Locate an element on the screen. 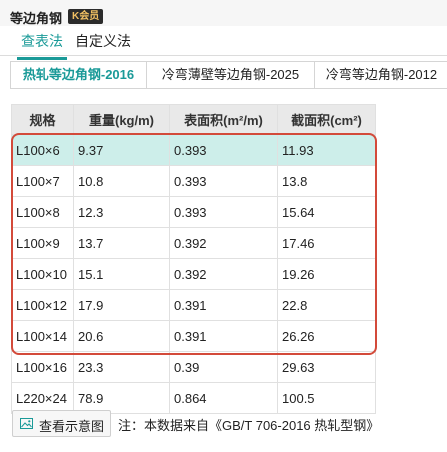 This screenshot has height=452, width=447. vip-badge: K会员 is located at coordinates (86, 16).